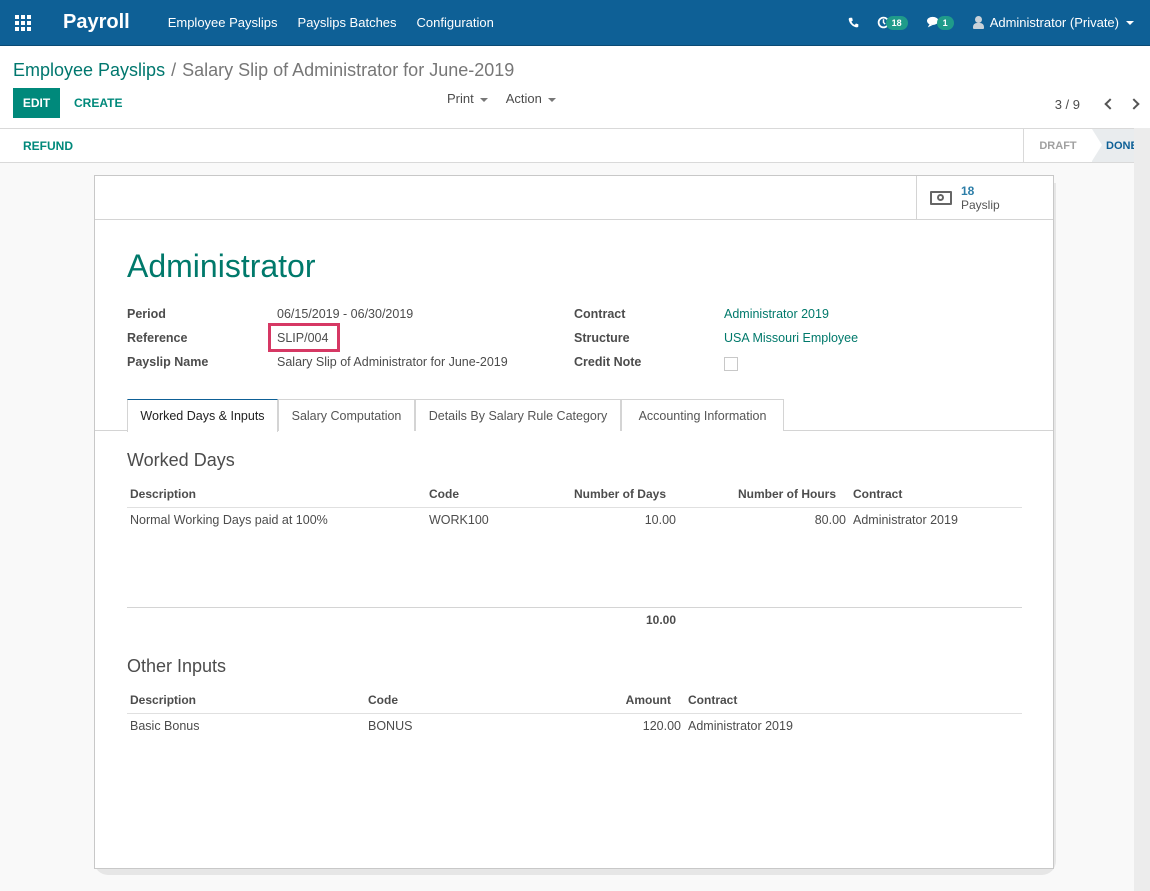 This screenshot has width=1150, height=891. What do you see at coordinates (941, 197) in the screenshot?
I see `money-icon` at bounding box center [941, 197].